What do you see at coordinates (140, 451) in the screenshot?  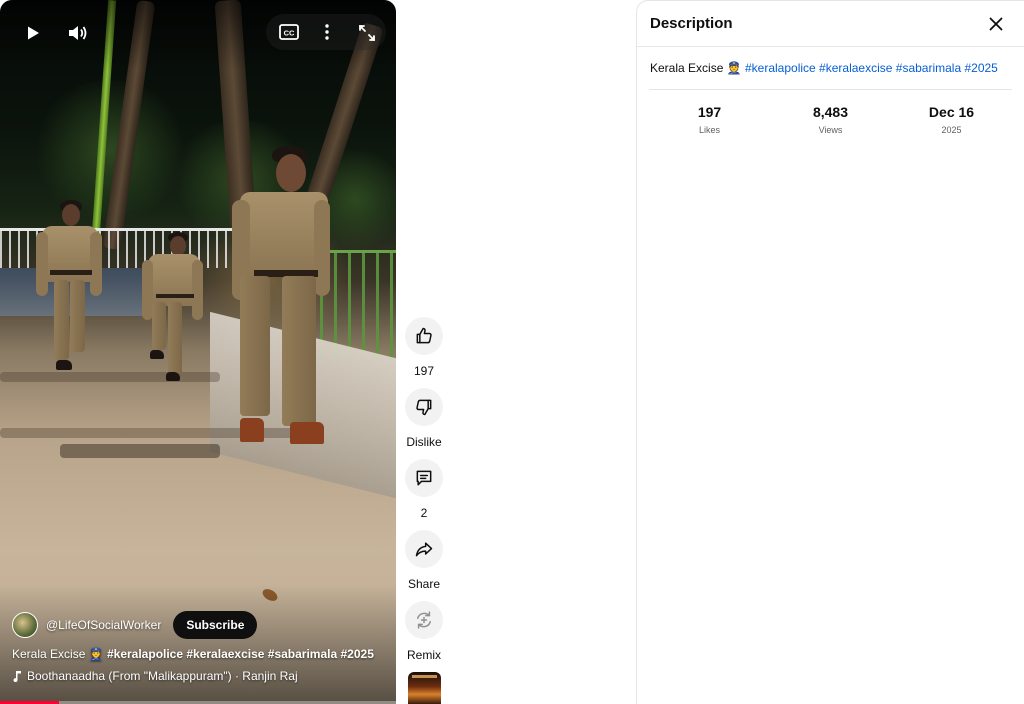 I see `scene-shadow` at bounding box center [140, 451].